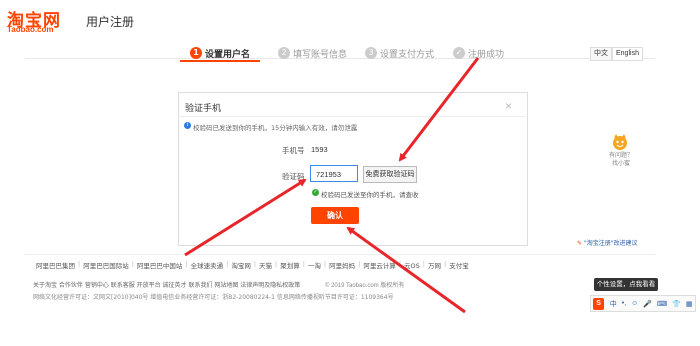 The image size is (700, 346). What do you see at coordinates (406, 270) in the screenshot?
I see `arrow-to-confirm-button` at bounding box center [406, 270].